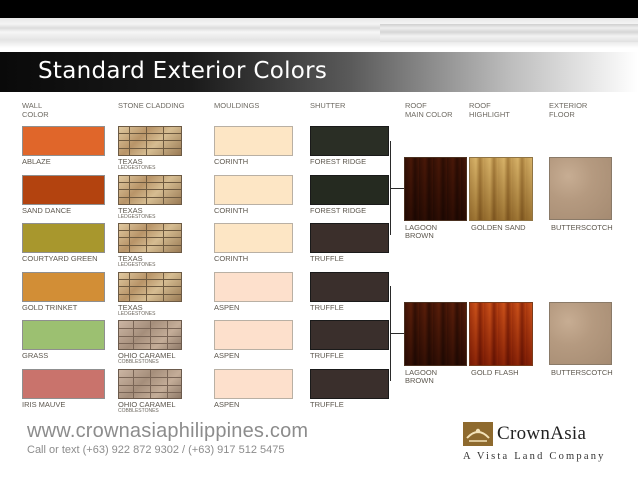  What do you see at coordinates (478, 434) in the screenshot?
I see `crownasia-logo-icon` at bounding box center [478, 434].